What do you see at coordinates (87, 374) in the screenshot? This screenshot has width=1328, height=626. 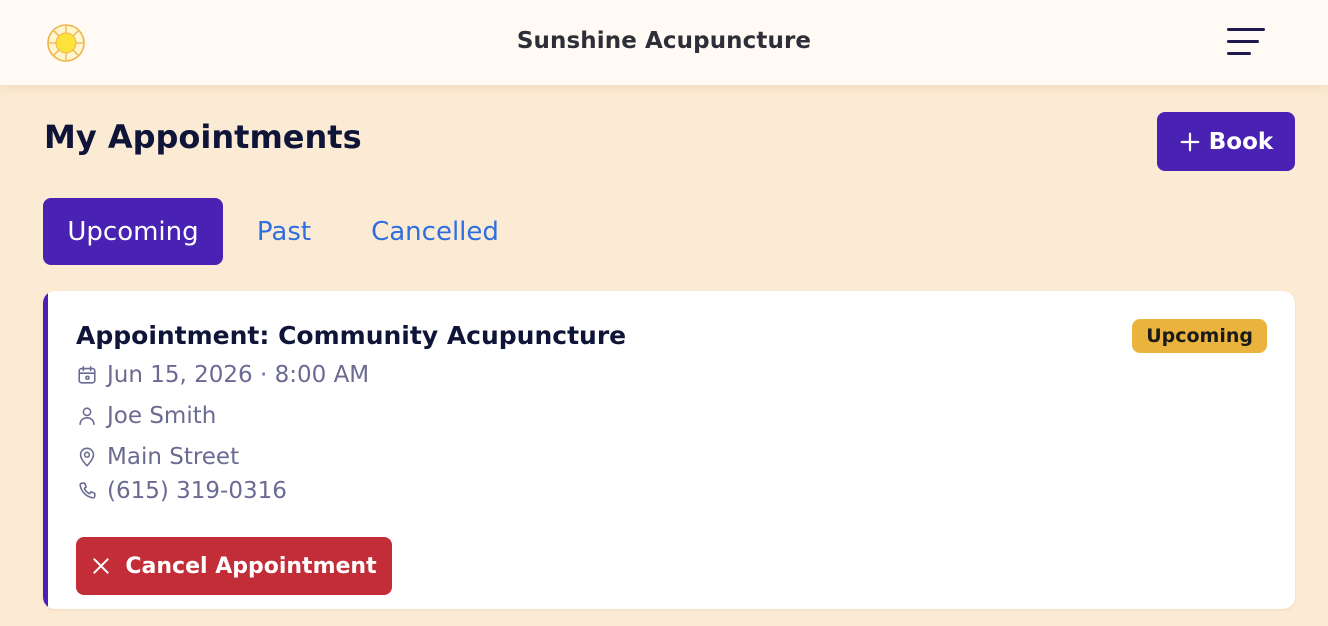 I see `calendar-icon` at bounding box center [87, 374].